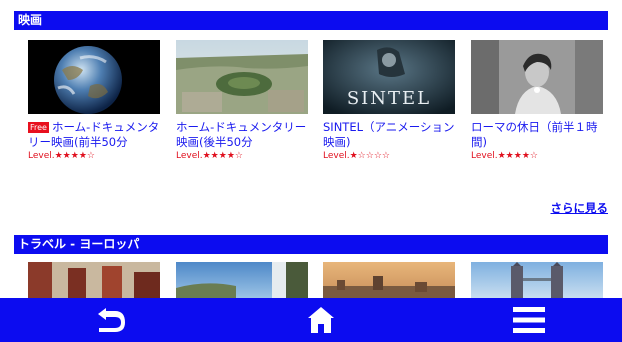 This screenshot has width=622, height=342. I want to click on section-title-movies: 映画, so click(30, 20).